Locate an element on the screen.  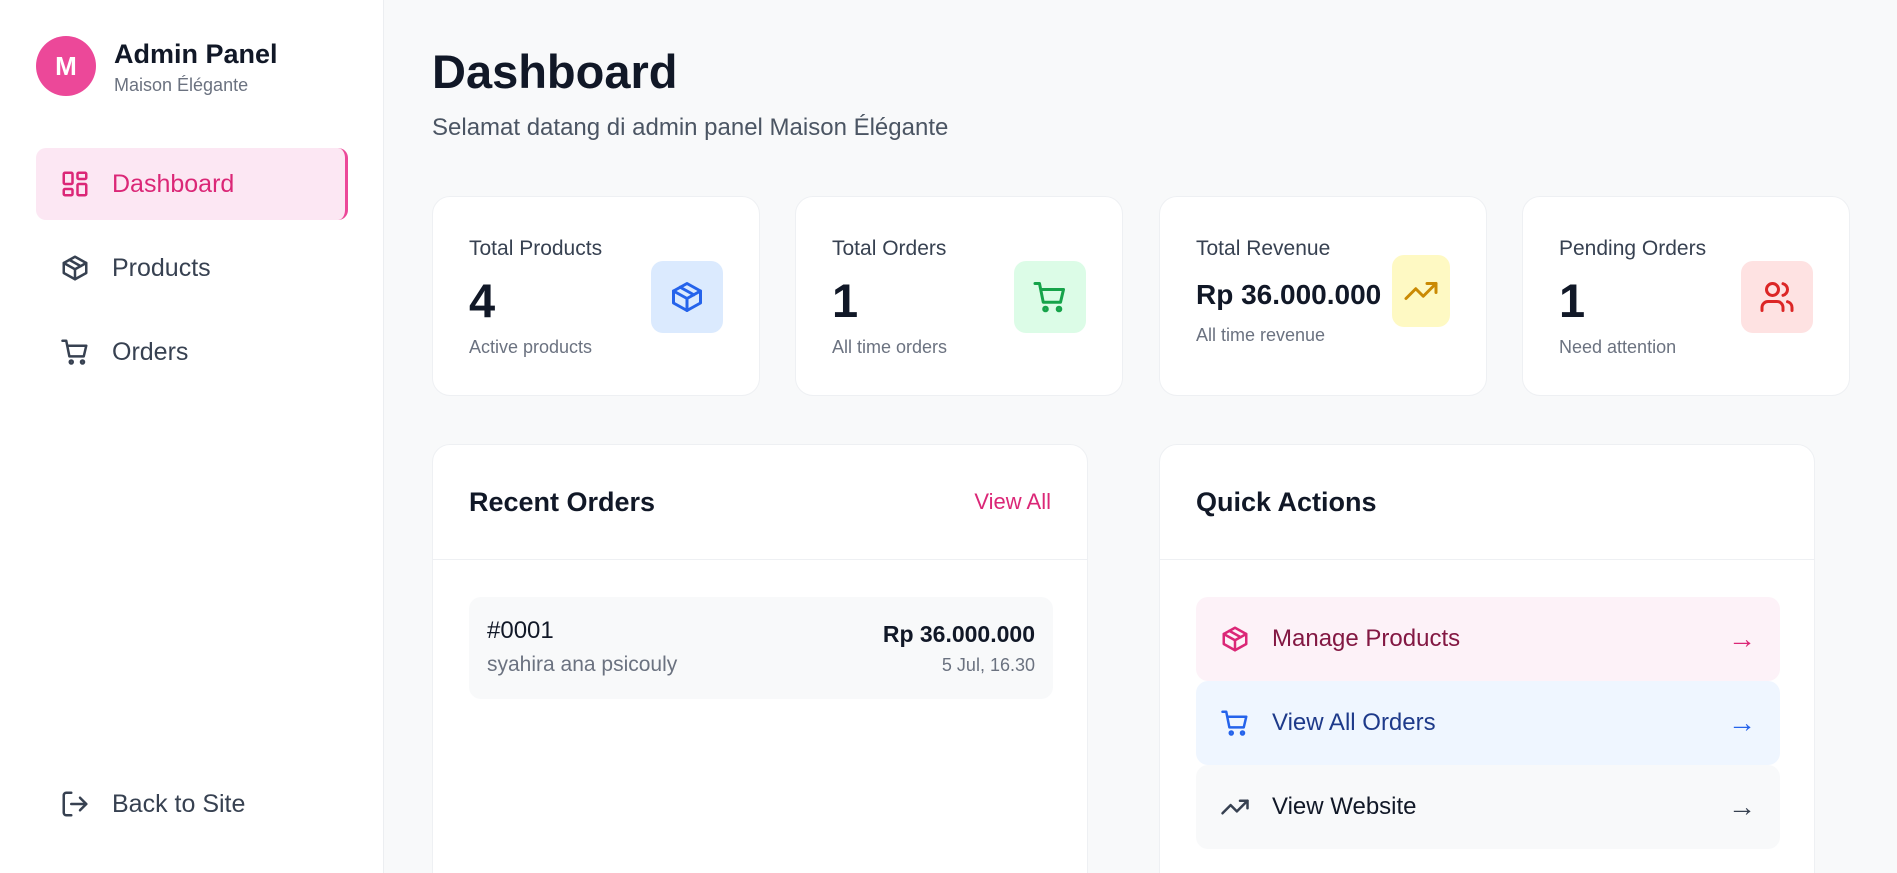
sidebar-item-label: Dashboard is located at coordinates (173, 183).